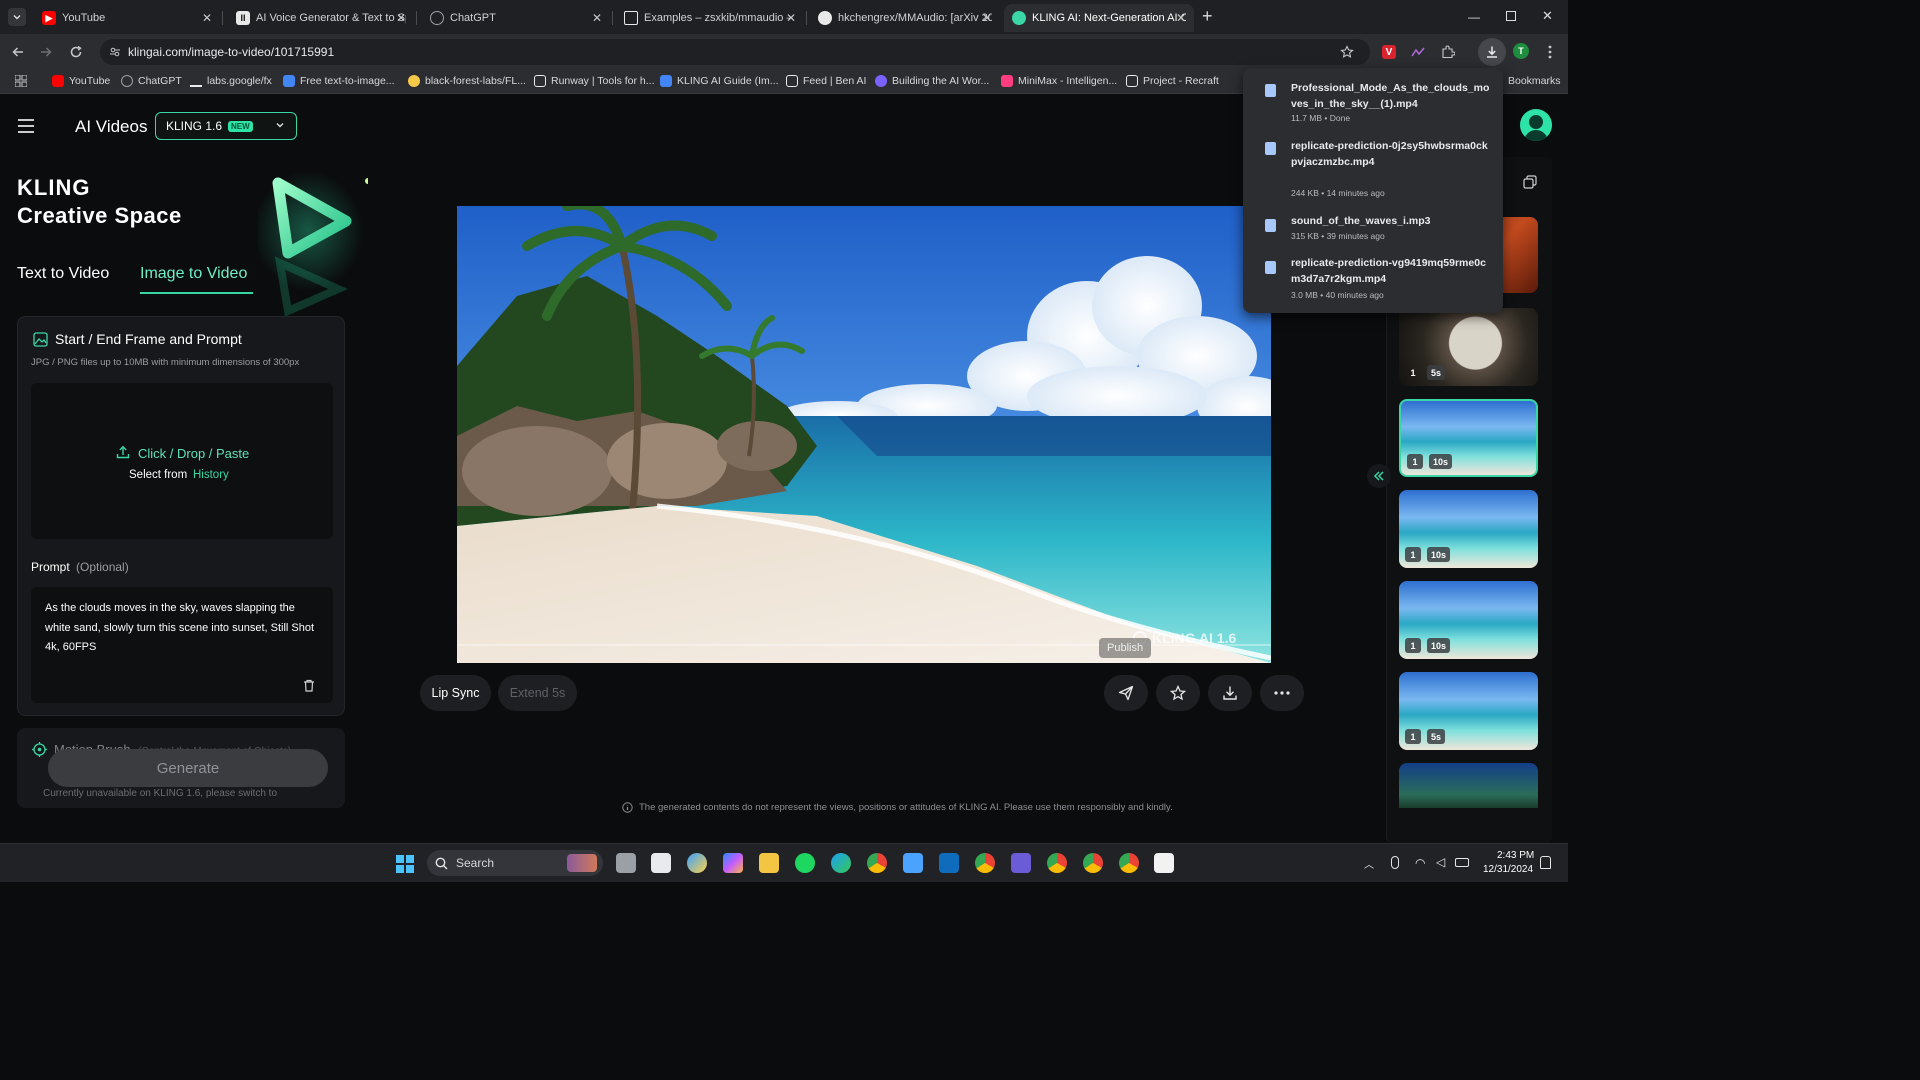  I want to click on close-window-button: ✕, so click(1547, 16).